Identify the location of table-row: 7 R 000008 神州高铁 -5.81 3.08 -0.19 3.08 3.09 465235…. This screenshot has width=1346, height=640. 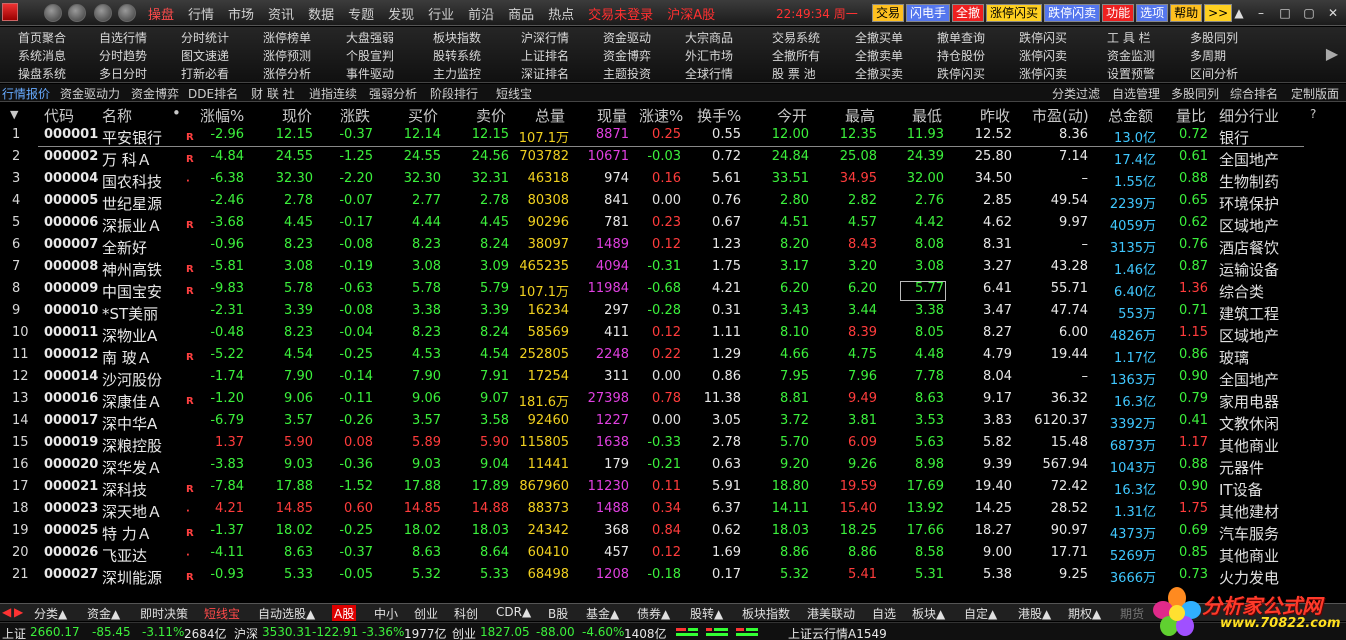
(673, 269).